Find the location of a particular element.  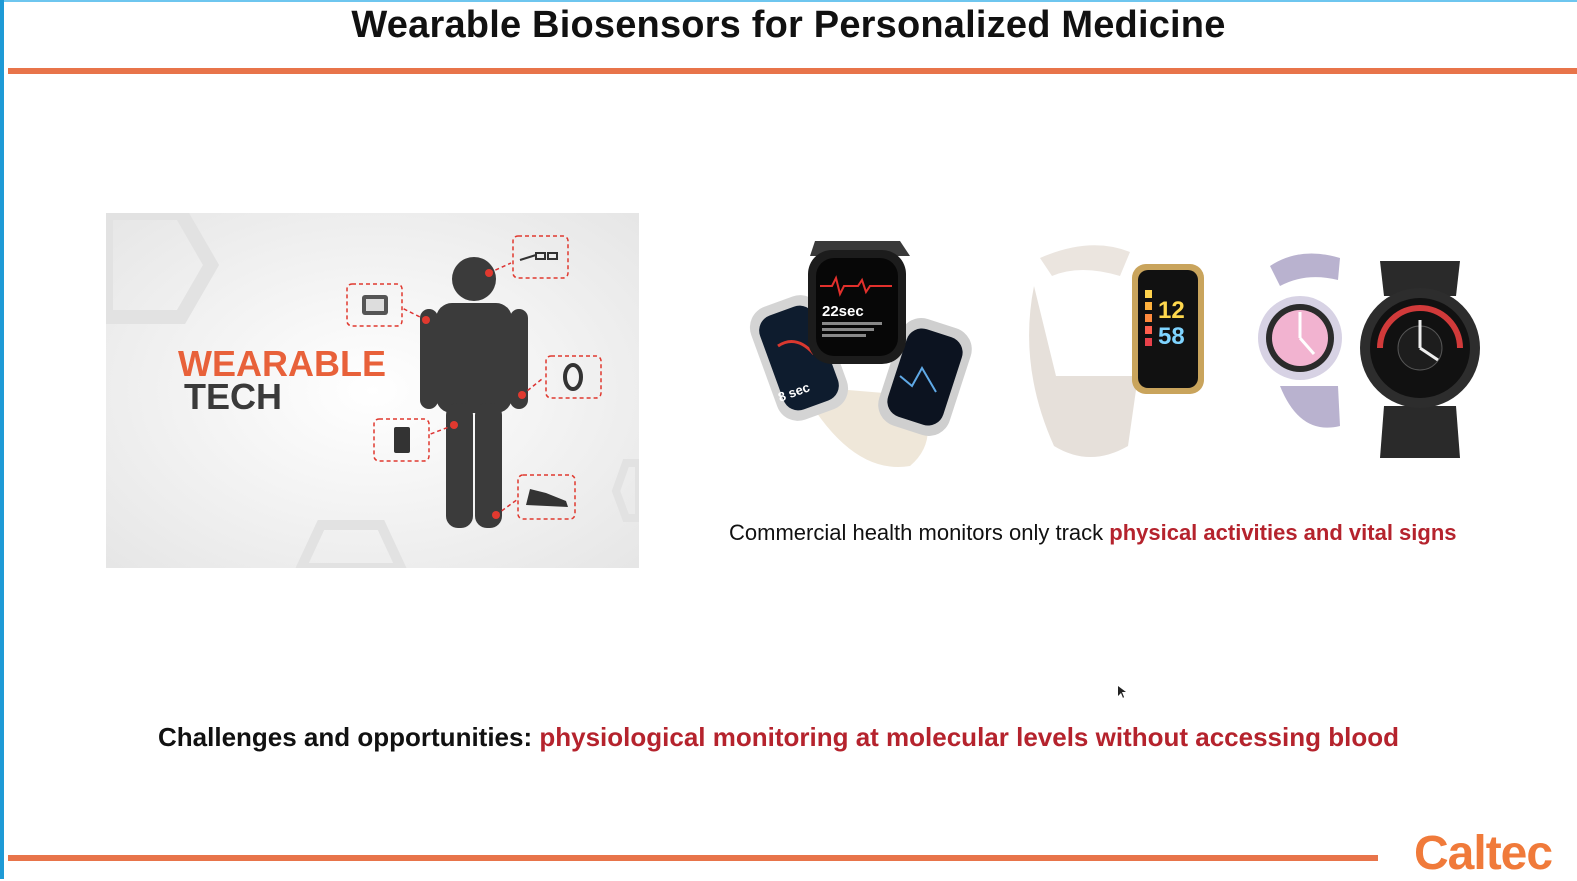

apple-watch-group: 8 sec 22sec is located at coordinates (860, 354).